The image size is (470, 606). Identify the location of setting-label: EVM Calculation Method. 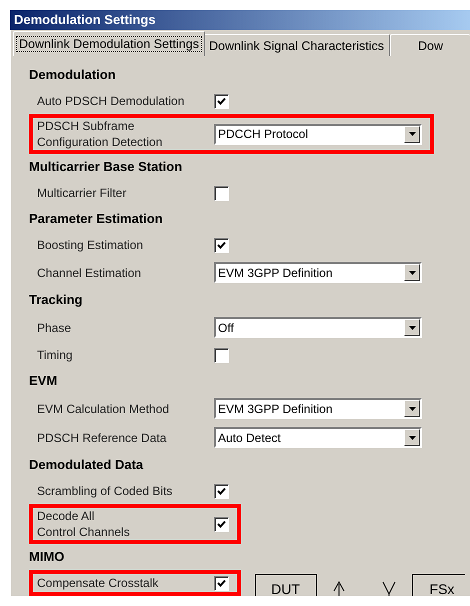
(103, 408).